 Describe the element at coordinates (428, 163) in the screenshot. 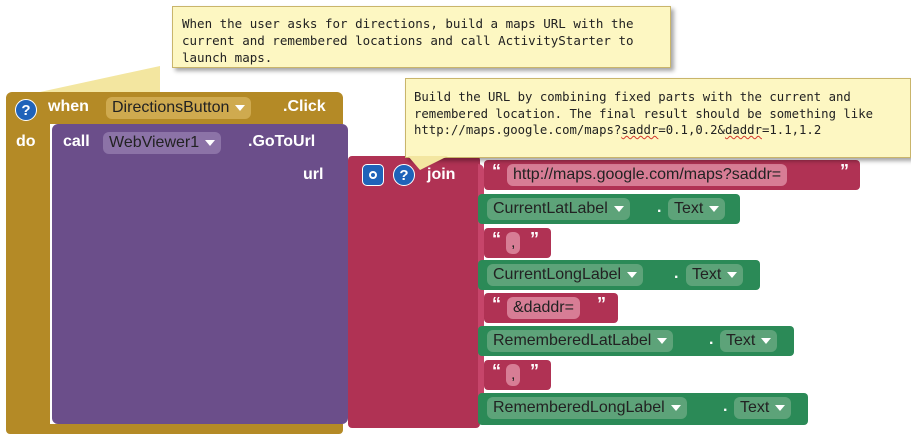

I see `join-comment-tail` at that location.